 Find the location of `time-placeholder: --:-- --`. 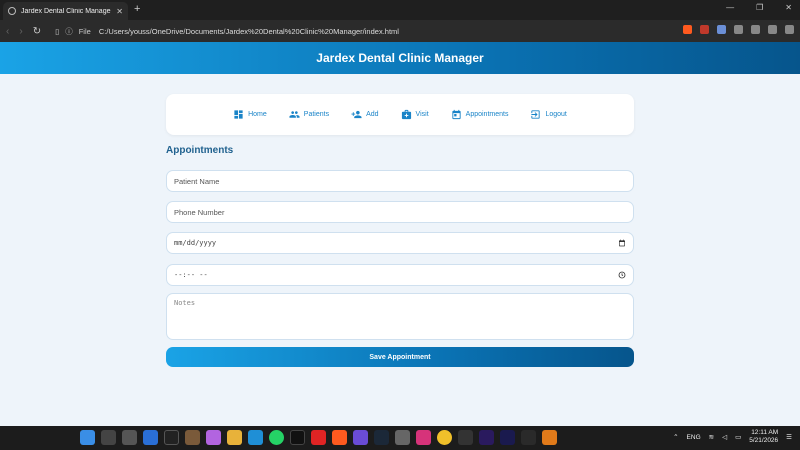

time-placeholder: --:-- -- is located at coordinates (191, 275).